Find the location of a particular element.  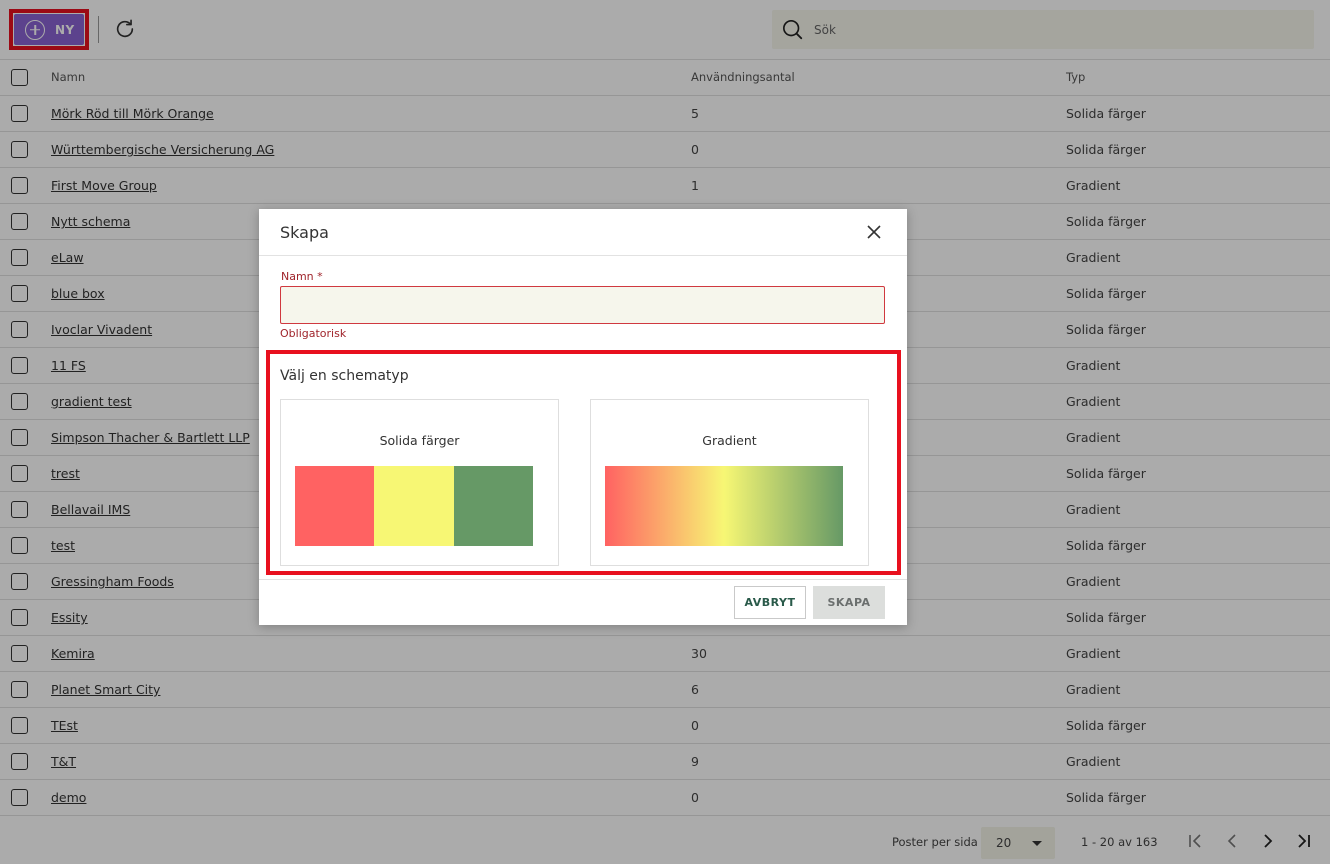

schema-option-gradient-label: Gradient is located at coordinates (729, 440).